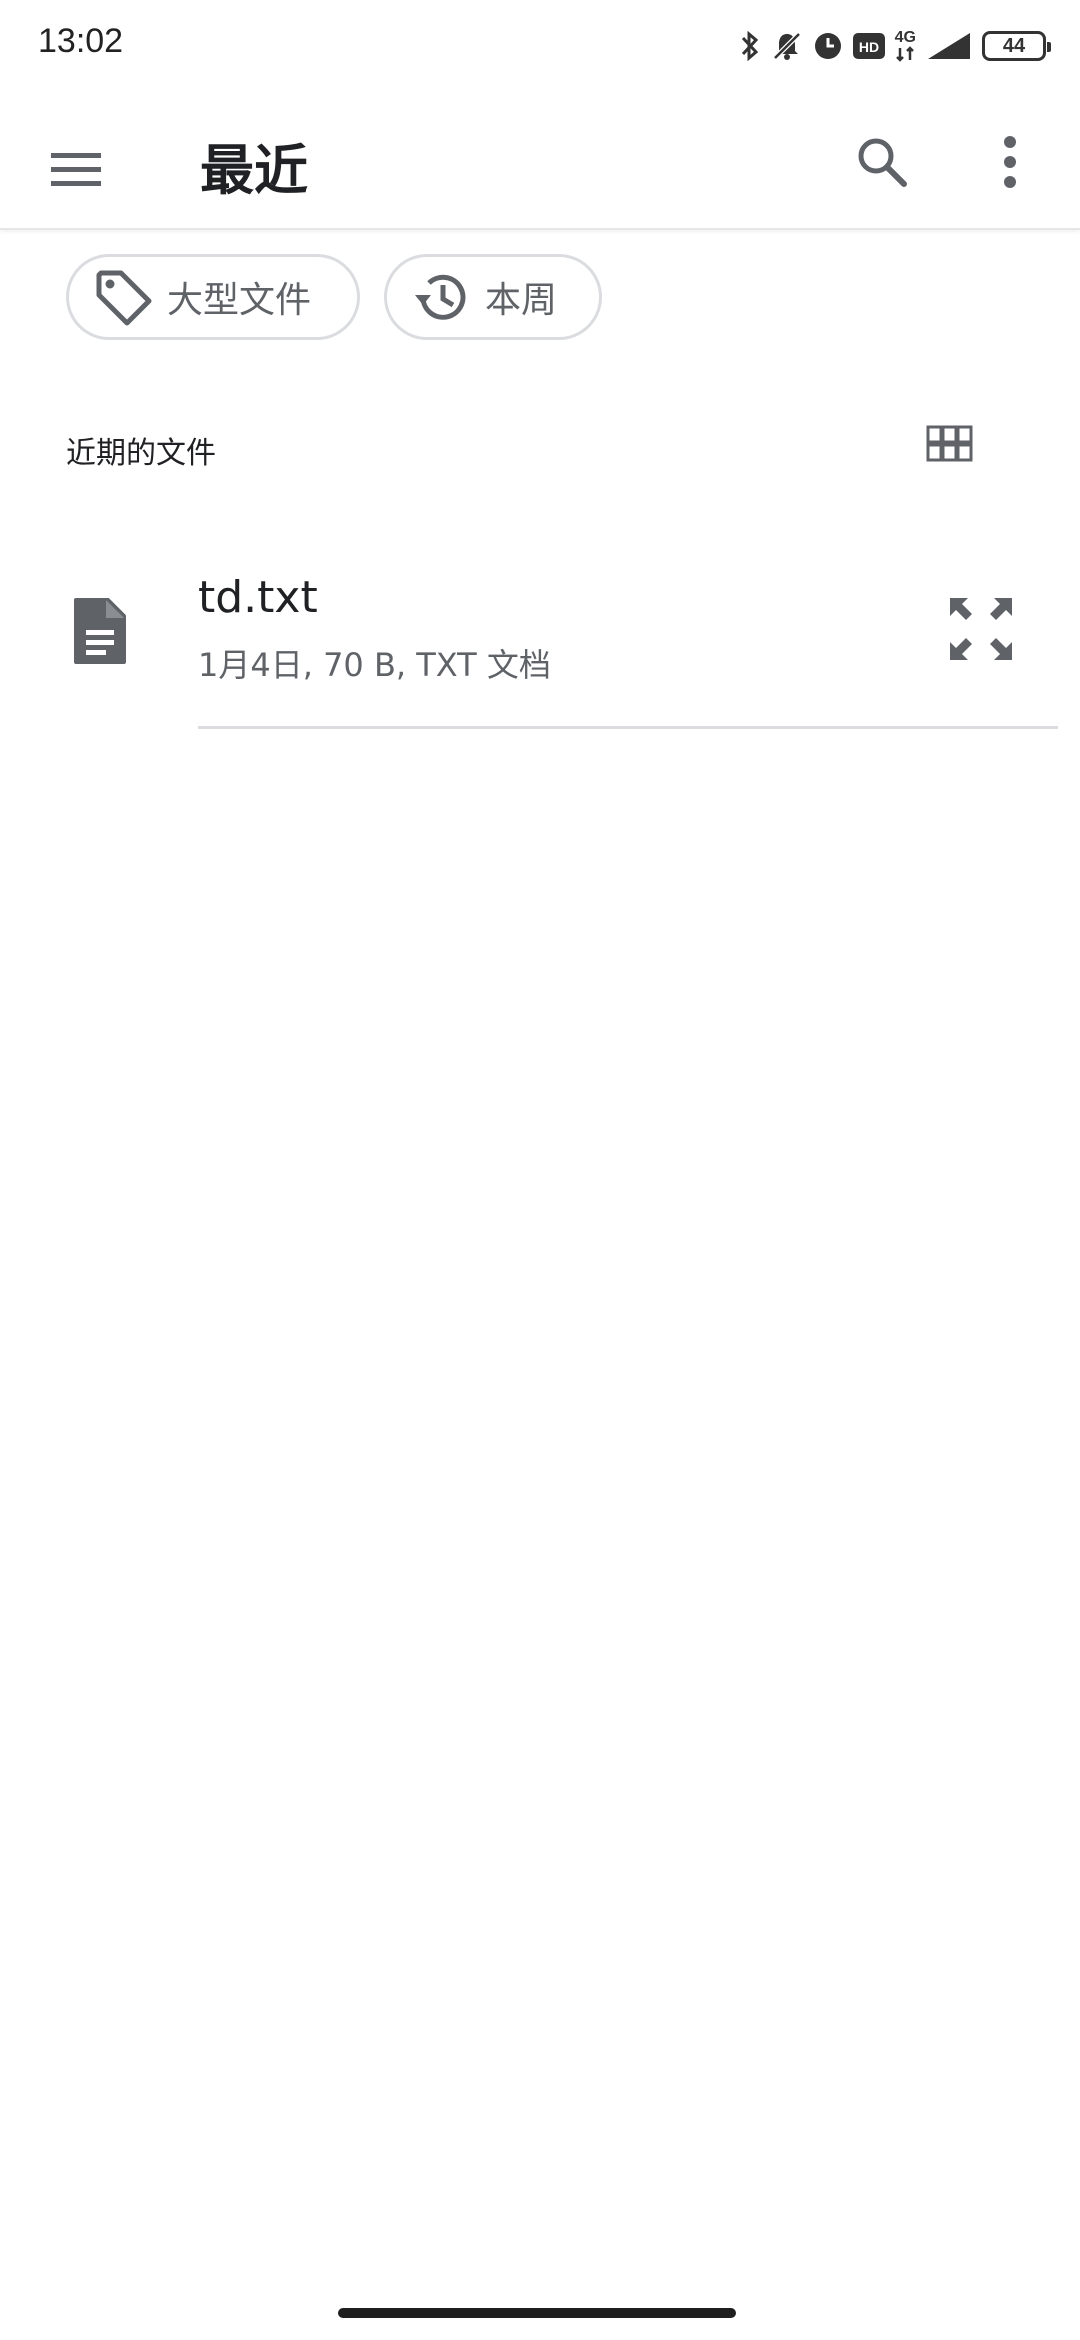 This screenshot has height=2340, width=1080. I want to click on expand-button, so click(981, 629).